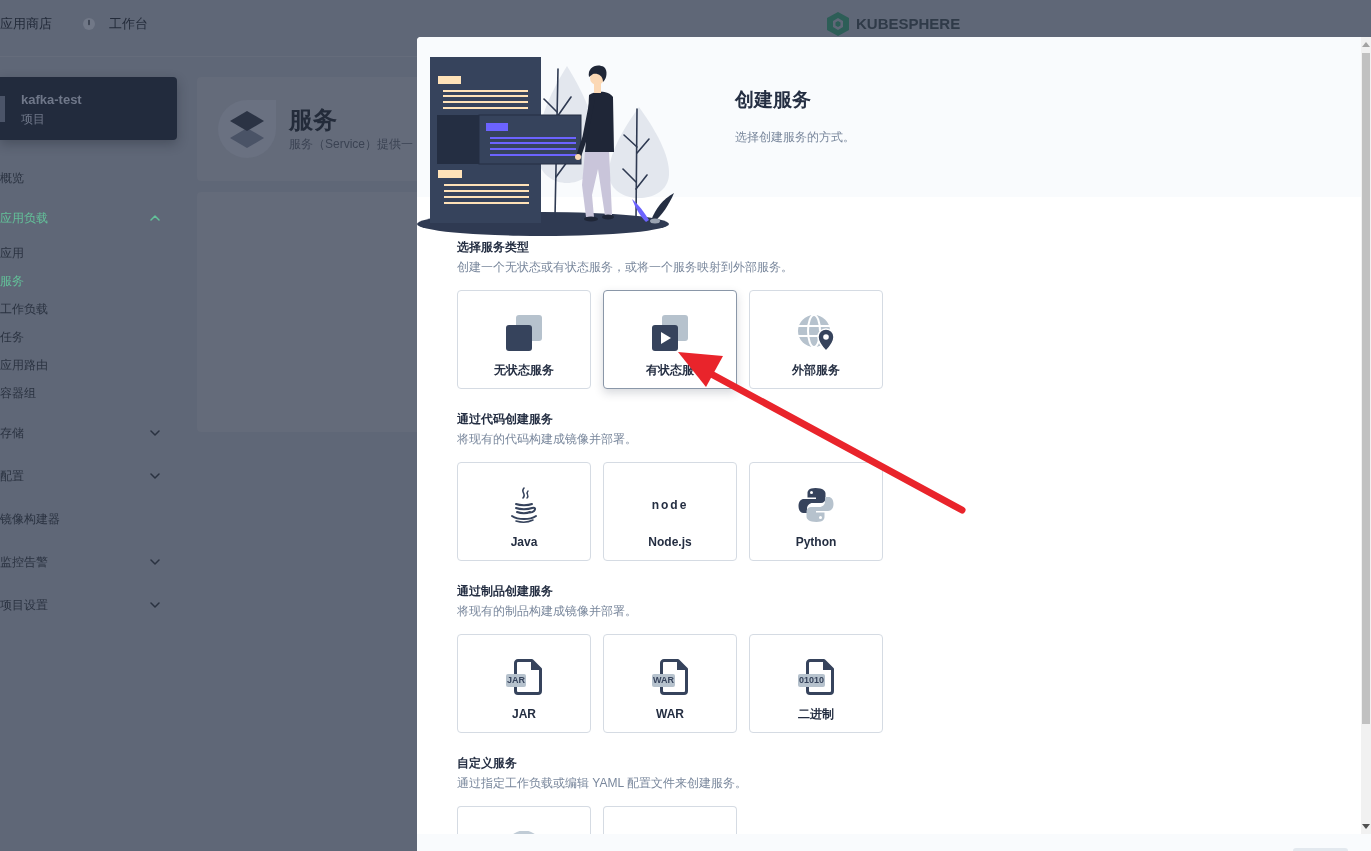  Describe the element at coordinates (1366, 388) in the screenshot. I see `scrollbar-thumb` at that location.